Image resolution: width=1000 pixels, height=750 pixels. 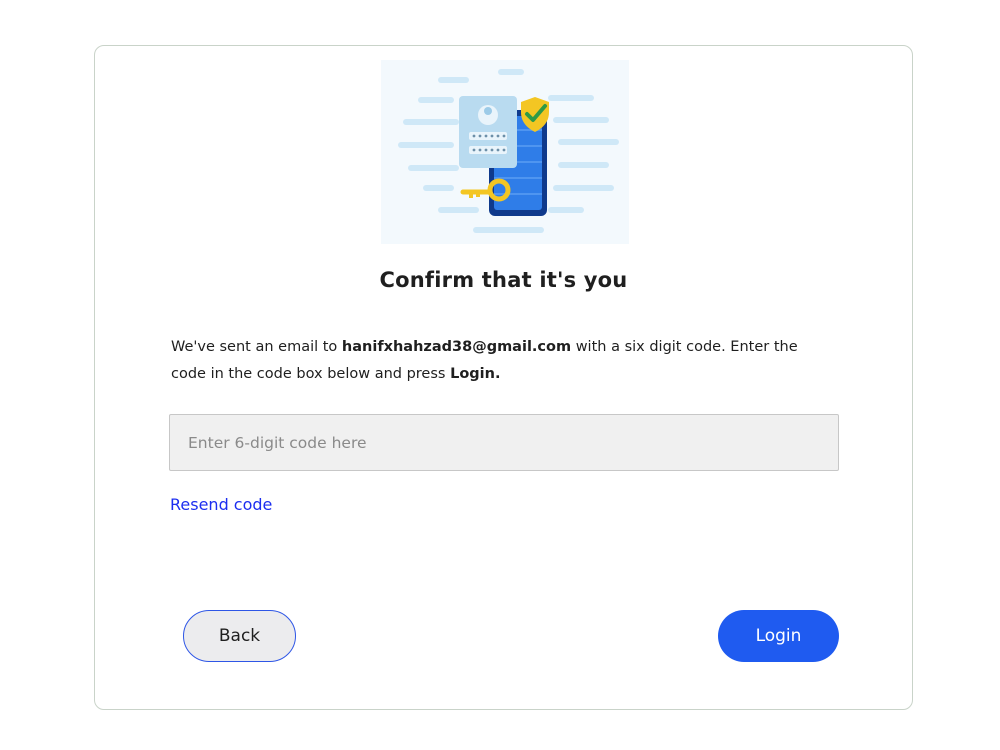 I want to click on login-keyword: Login., so click(x=475, y=374).